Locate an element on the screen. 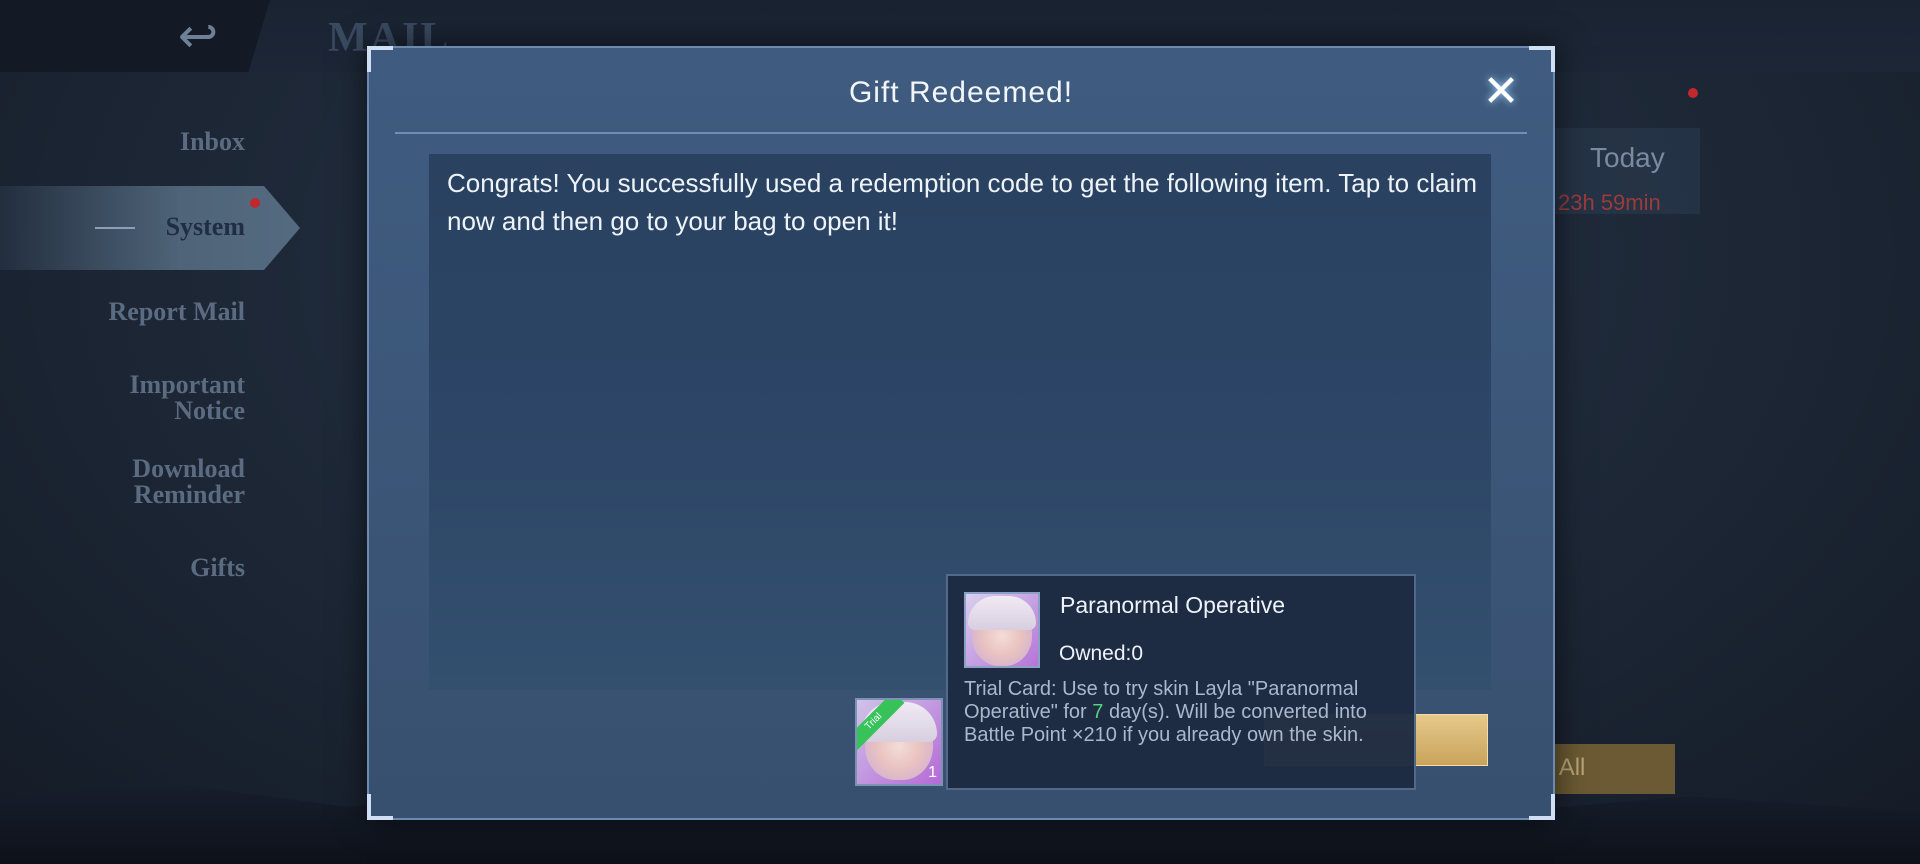 The width and height of the screenshot is (1920, 864). sidebar-item-system: System is located at coordinates (205, 227).